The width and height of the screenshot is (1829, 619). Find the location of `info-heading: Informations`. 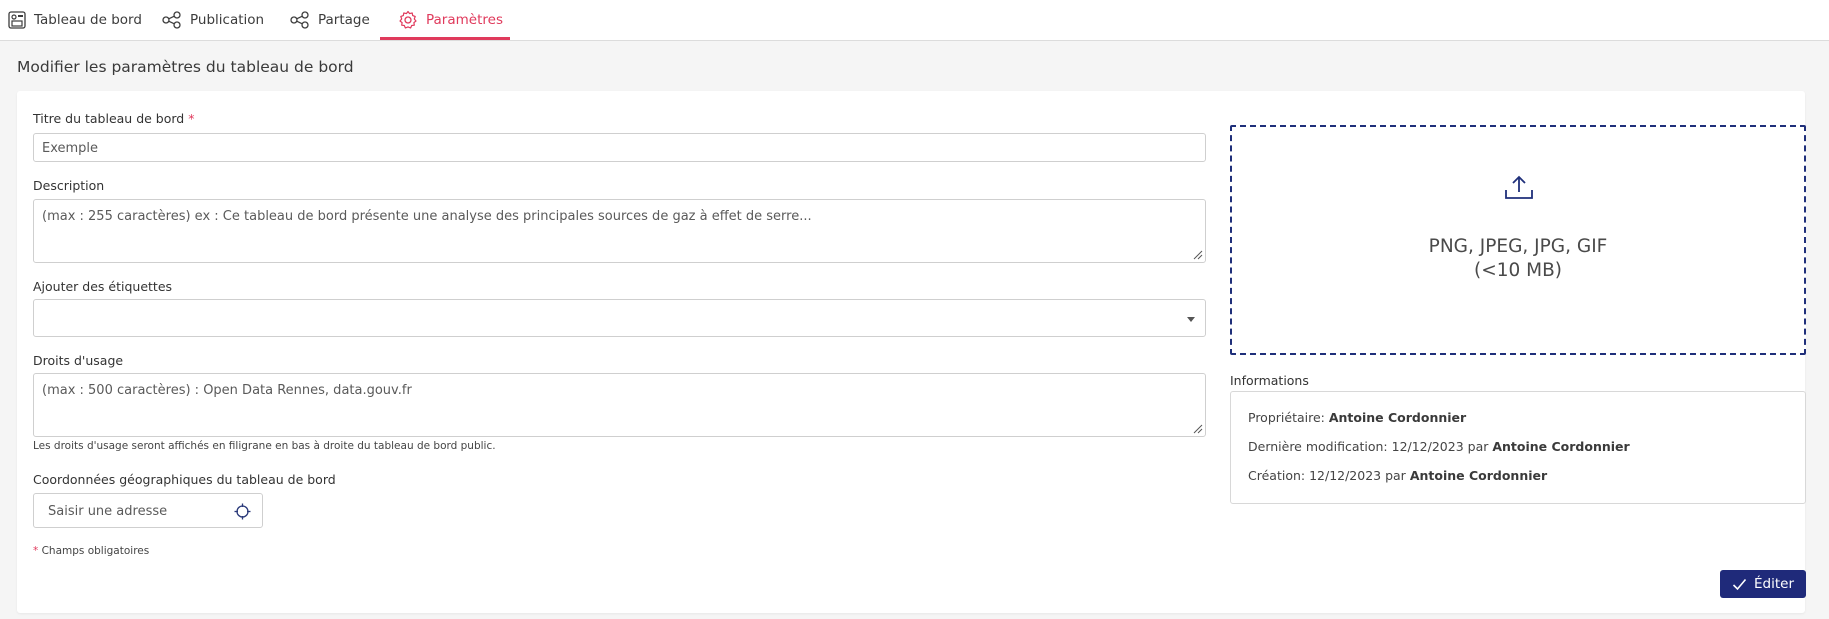

info-heading: Informations is located at coordinates (1269, 380).